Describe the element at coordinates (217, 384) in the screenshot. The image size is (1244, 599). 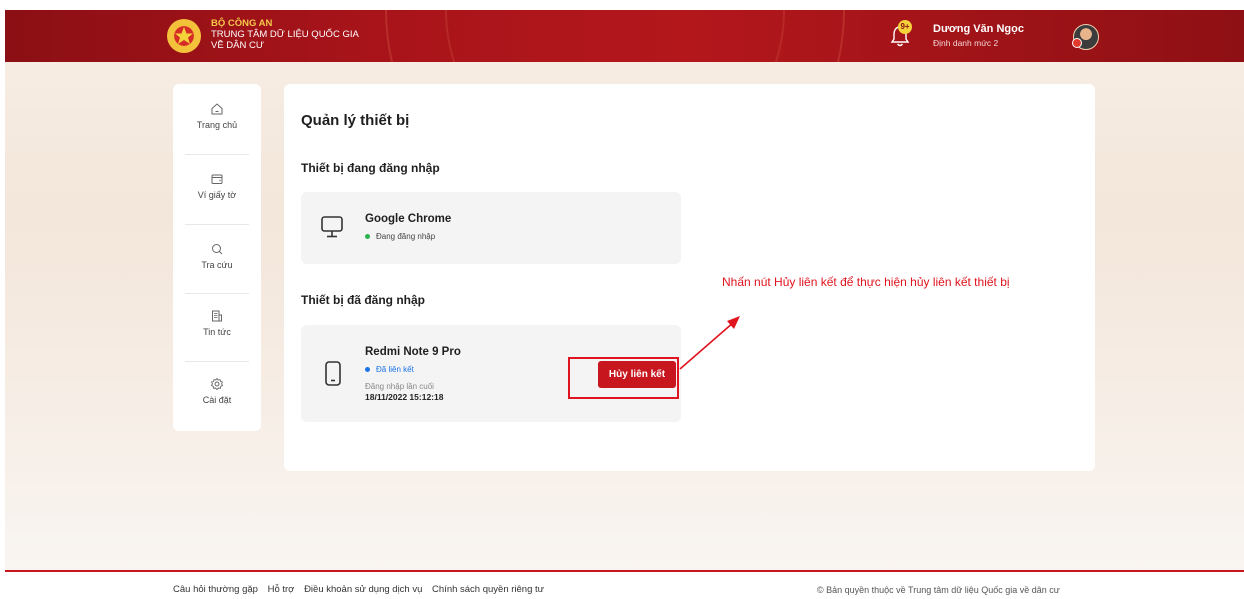
I see `gear-icon` at that location.